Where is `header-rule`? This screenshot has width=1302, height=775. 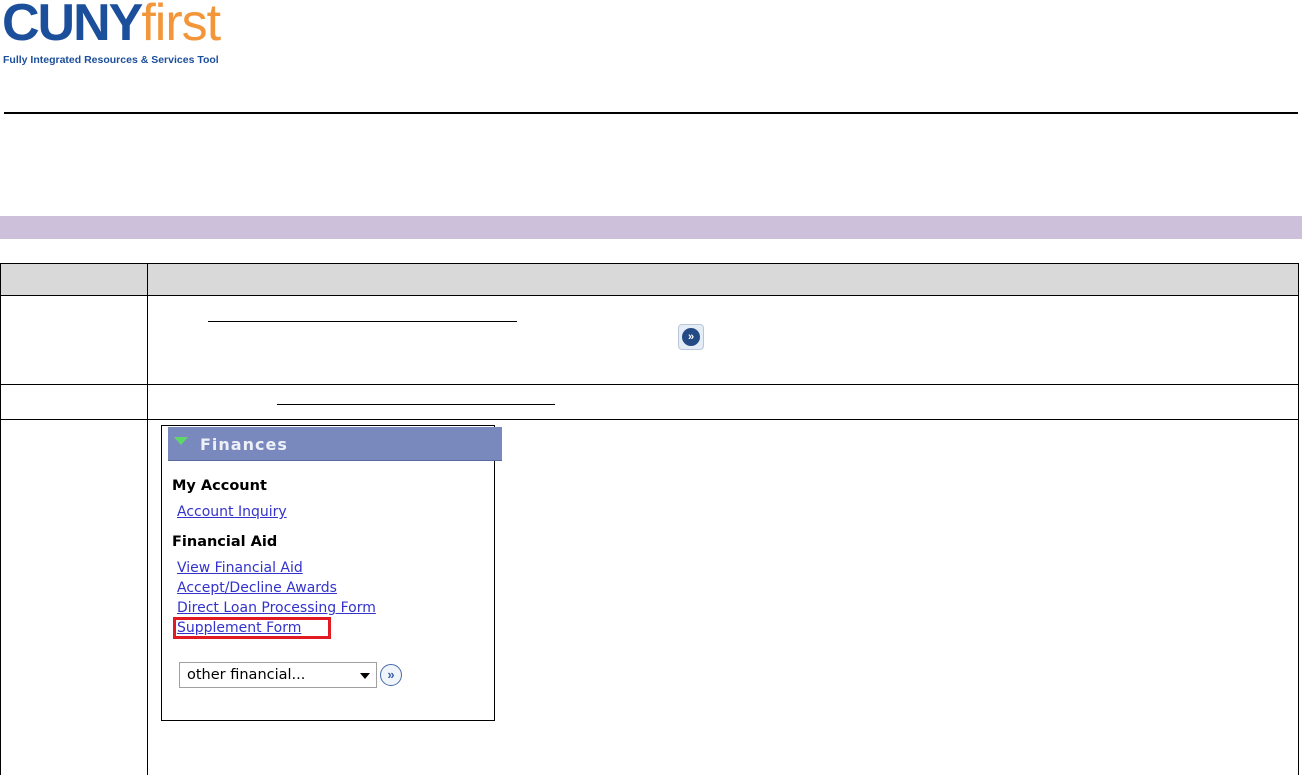
header-rule is located at coordinates (651, 113).